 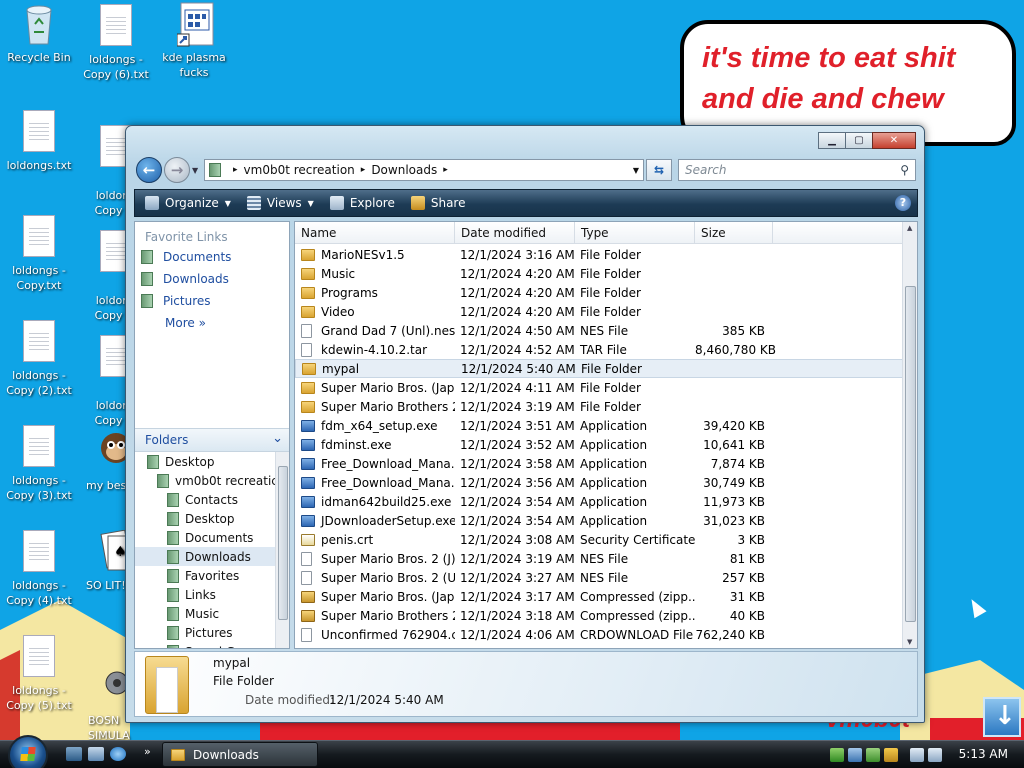 What do you see at coordinates (118, 754) in the screenshot?
I see `internet-explorer-icon` at bounding box center [118, 754].